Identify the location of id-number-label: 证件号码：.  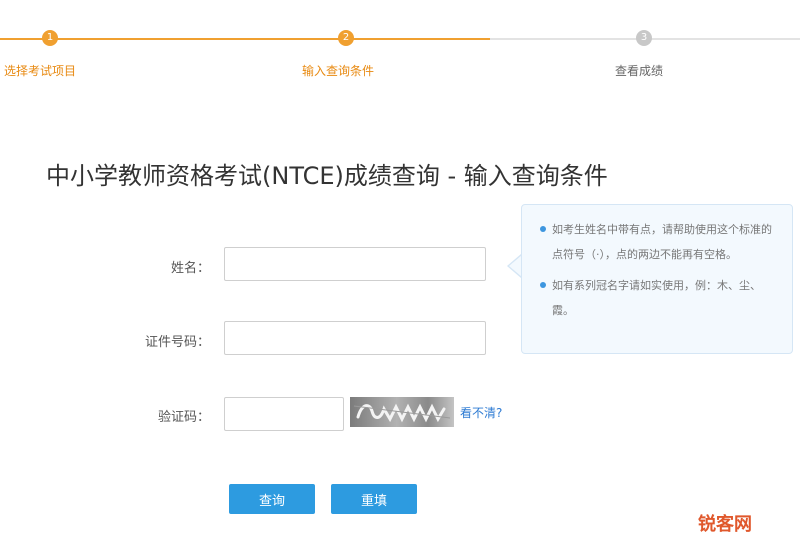
(177, 342).